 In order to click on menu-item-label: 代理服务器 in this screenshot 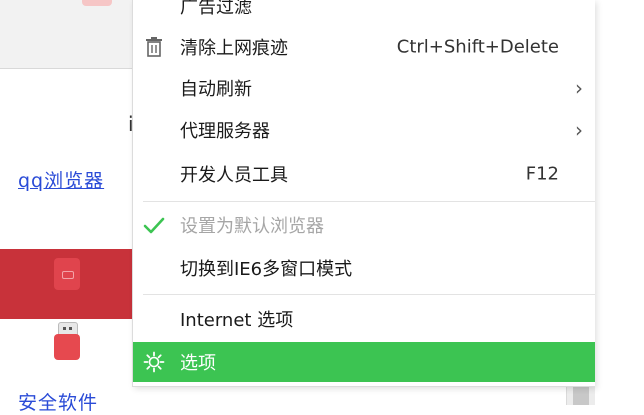, I will do `click(225, 131)`.